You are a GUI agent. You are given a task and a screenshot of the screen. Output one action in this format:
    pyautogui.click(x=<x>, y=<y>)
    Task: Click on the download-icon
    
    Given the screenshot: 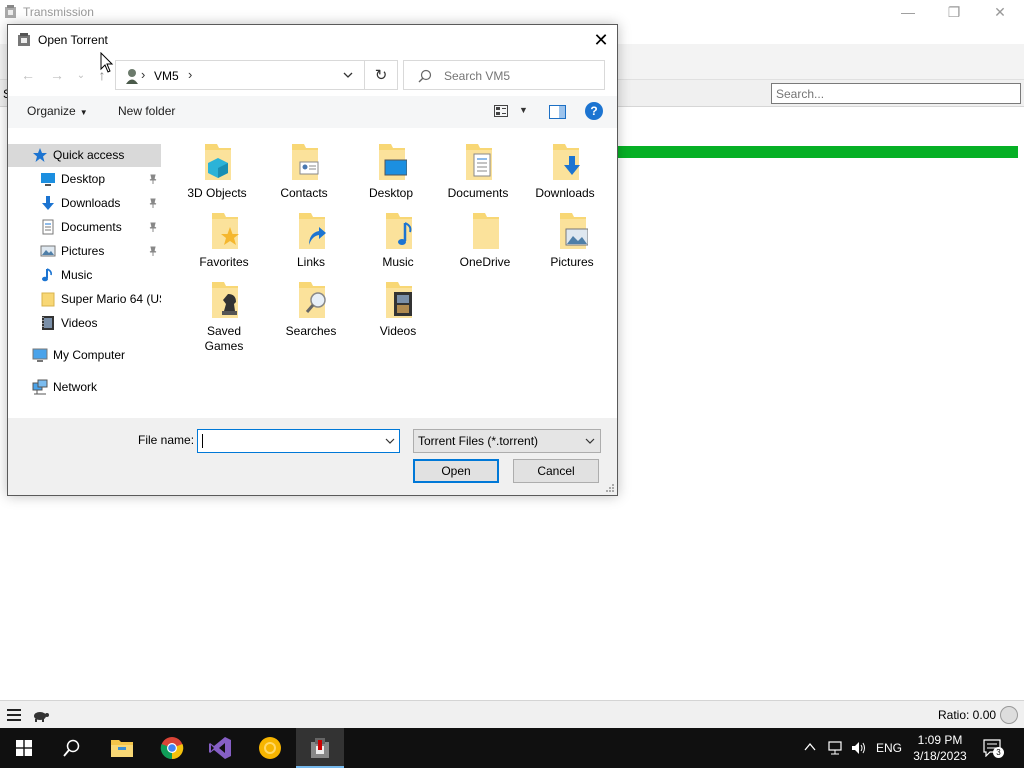 What is the action you would take?
    pyautogui.click(x=48, y=203)
    